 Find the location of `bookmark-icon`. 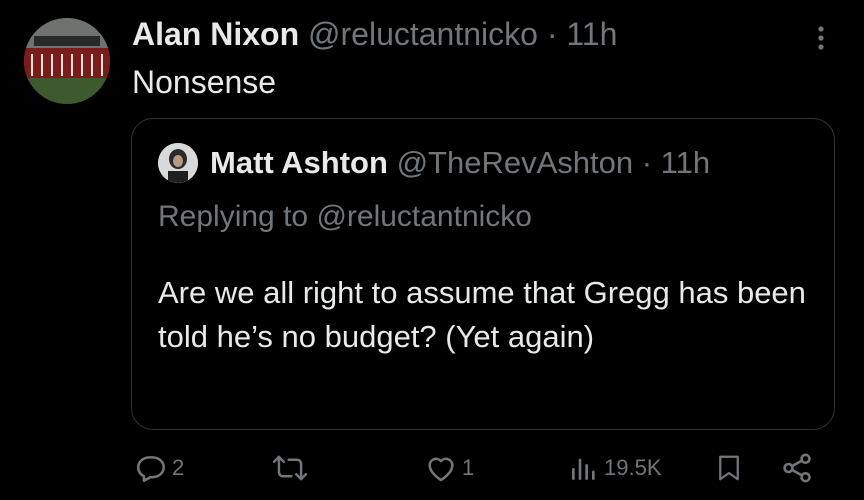

bookmark-icon is located at coordinates (729, 468).